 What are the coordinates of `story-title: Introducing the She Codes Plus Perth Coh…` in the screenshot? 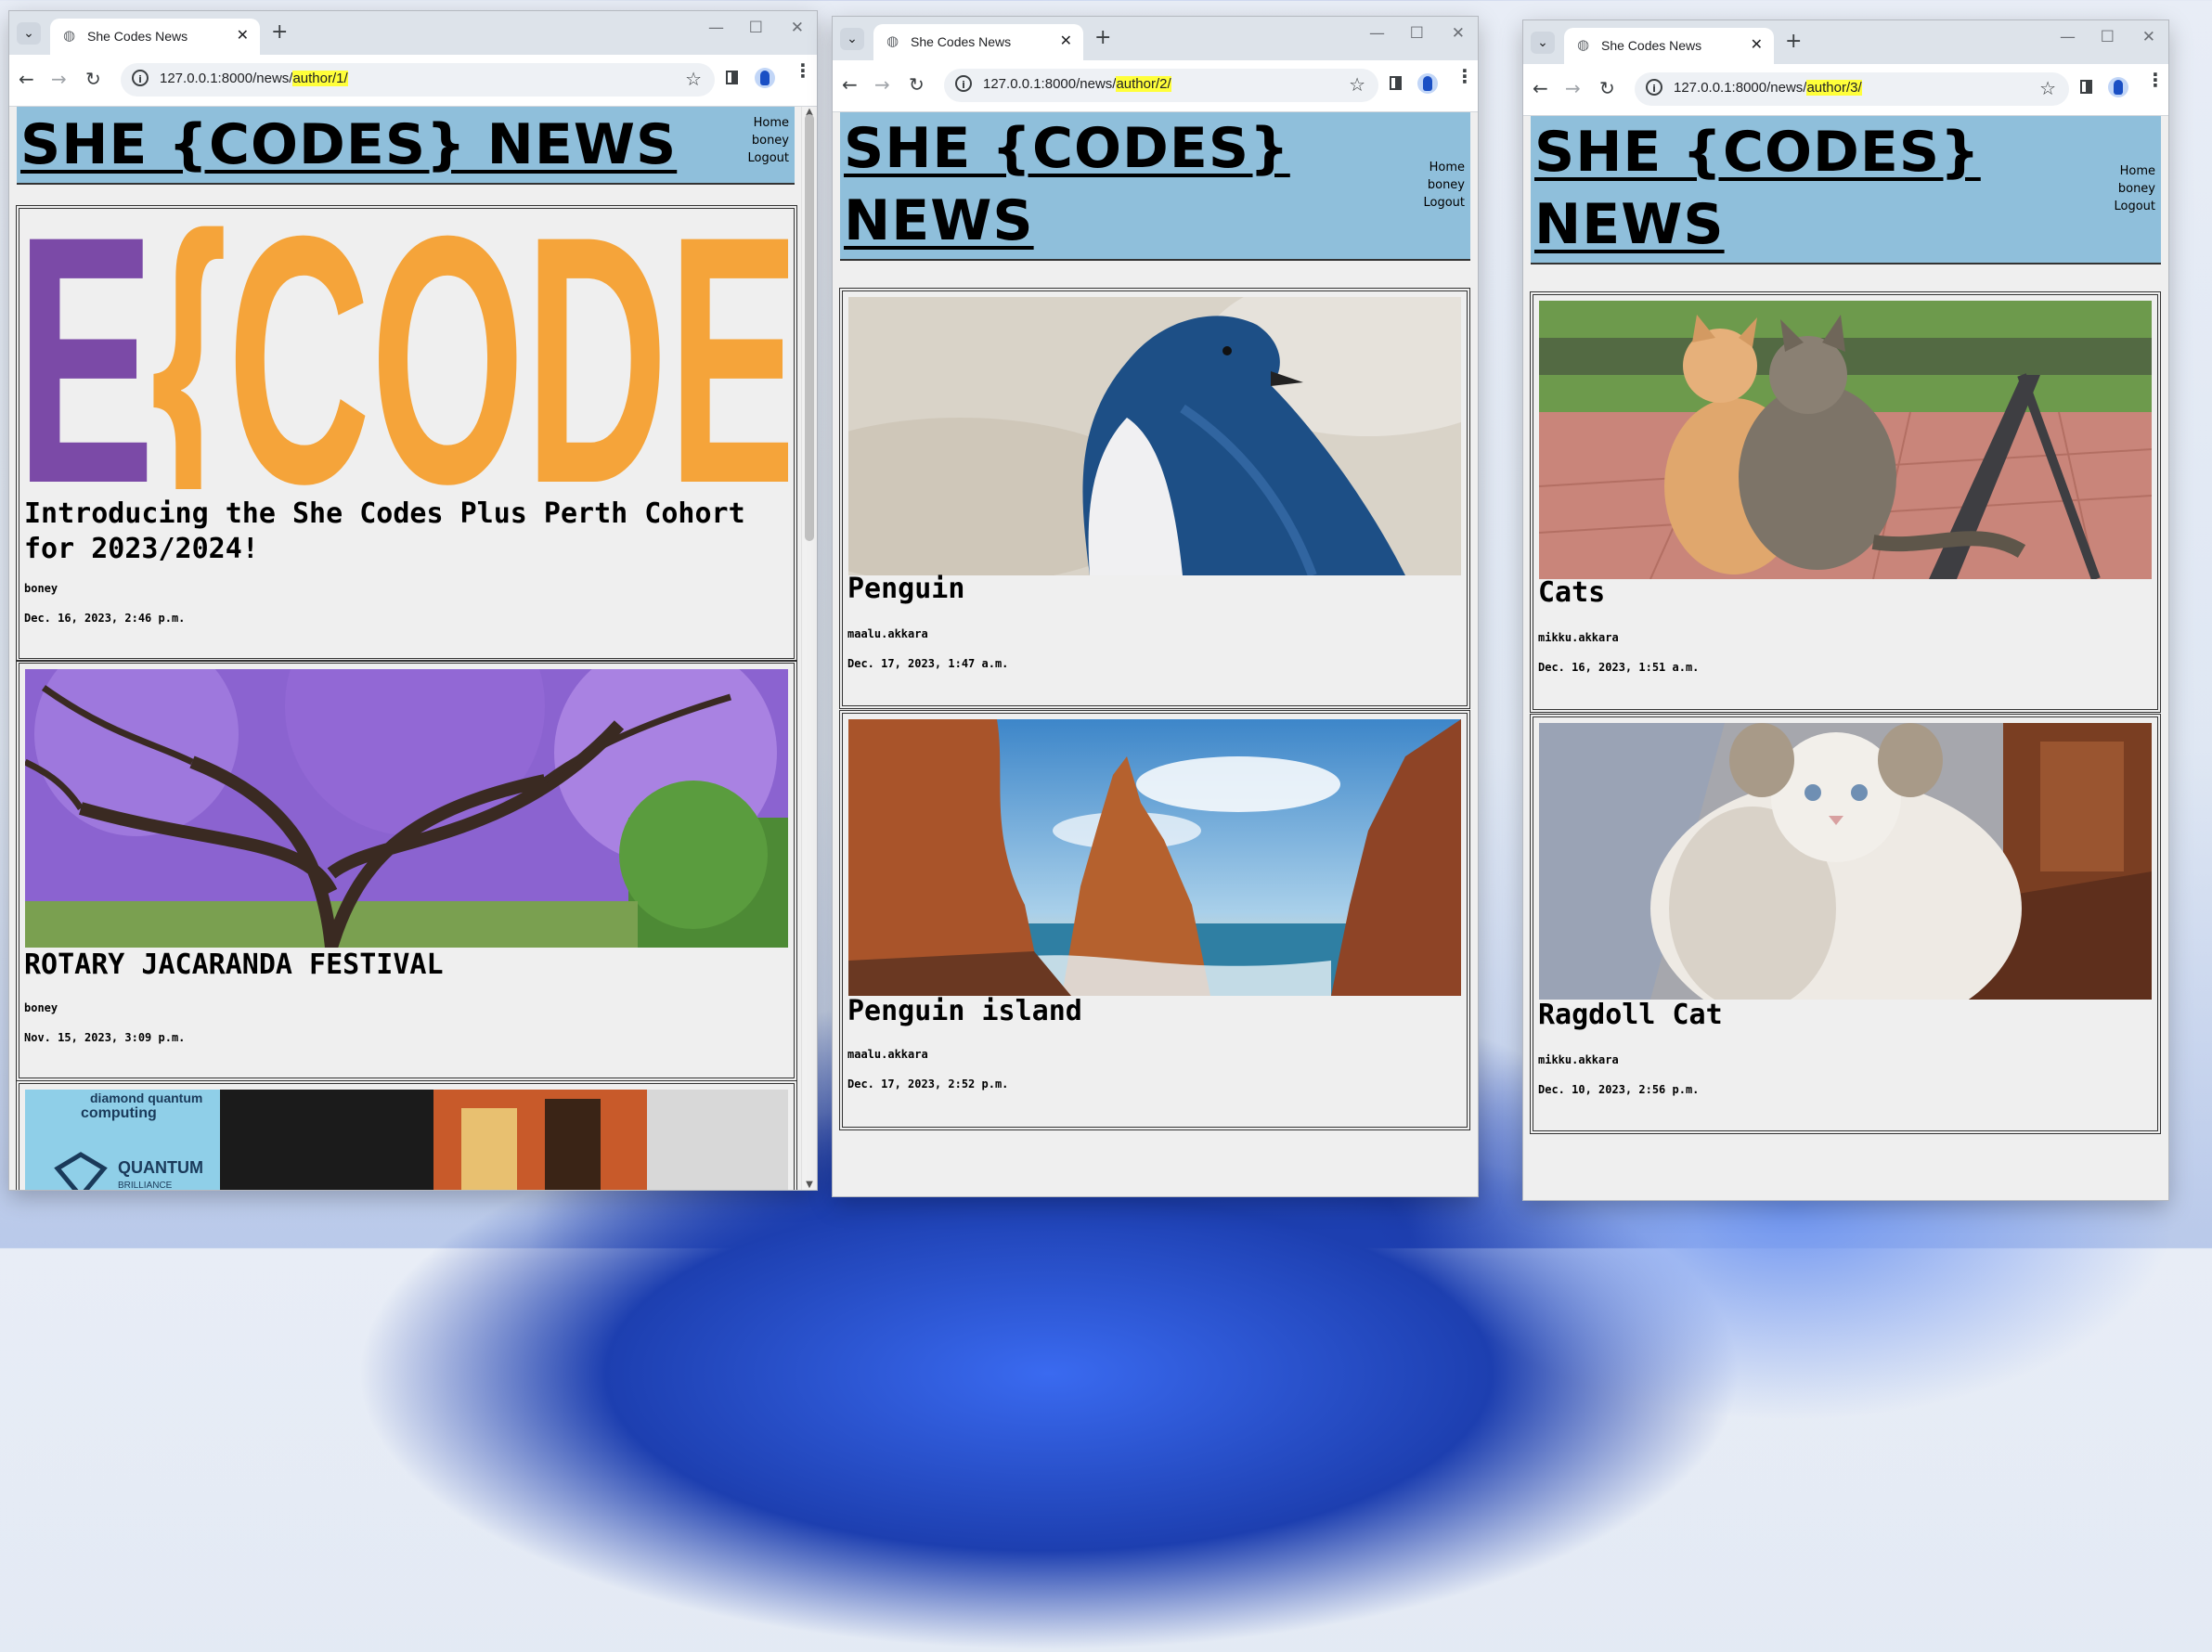 It's located at (386, 532).